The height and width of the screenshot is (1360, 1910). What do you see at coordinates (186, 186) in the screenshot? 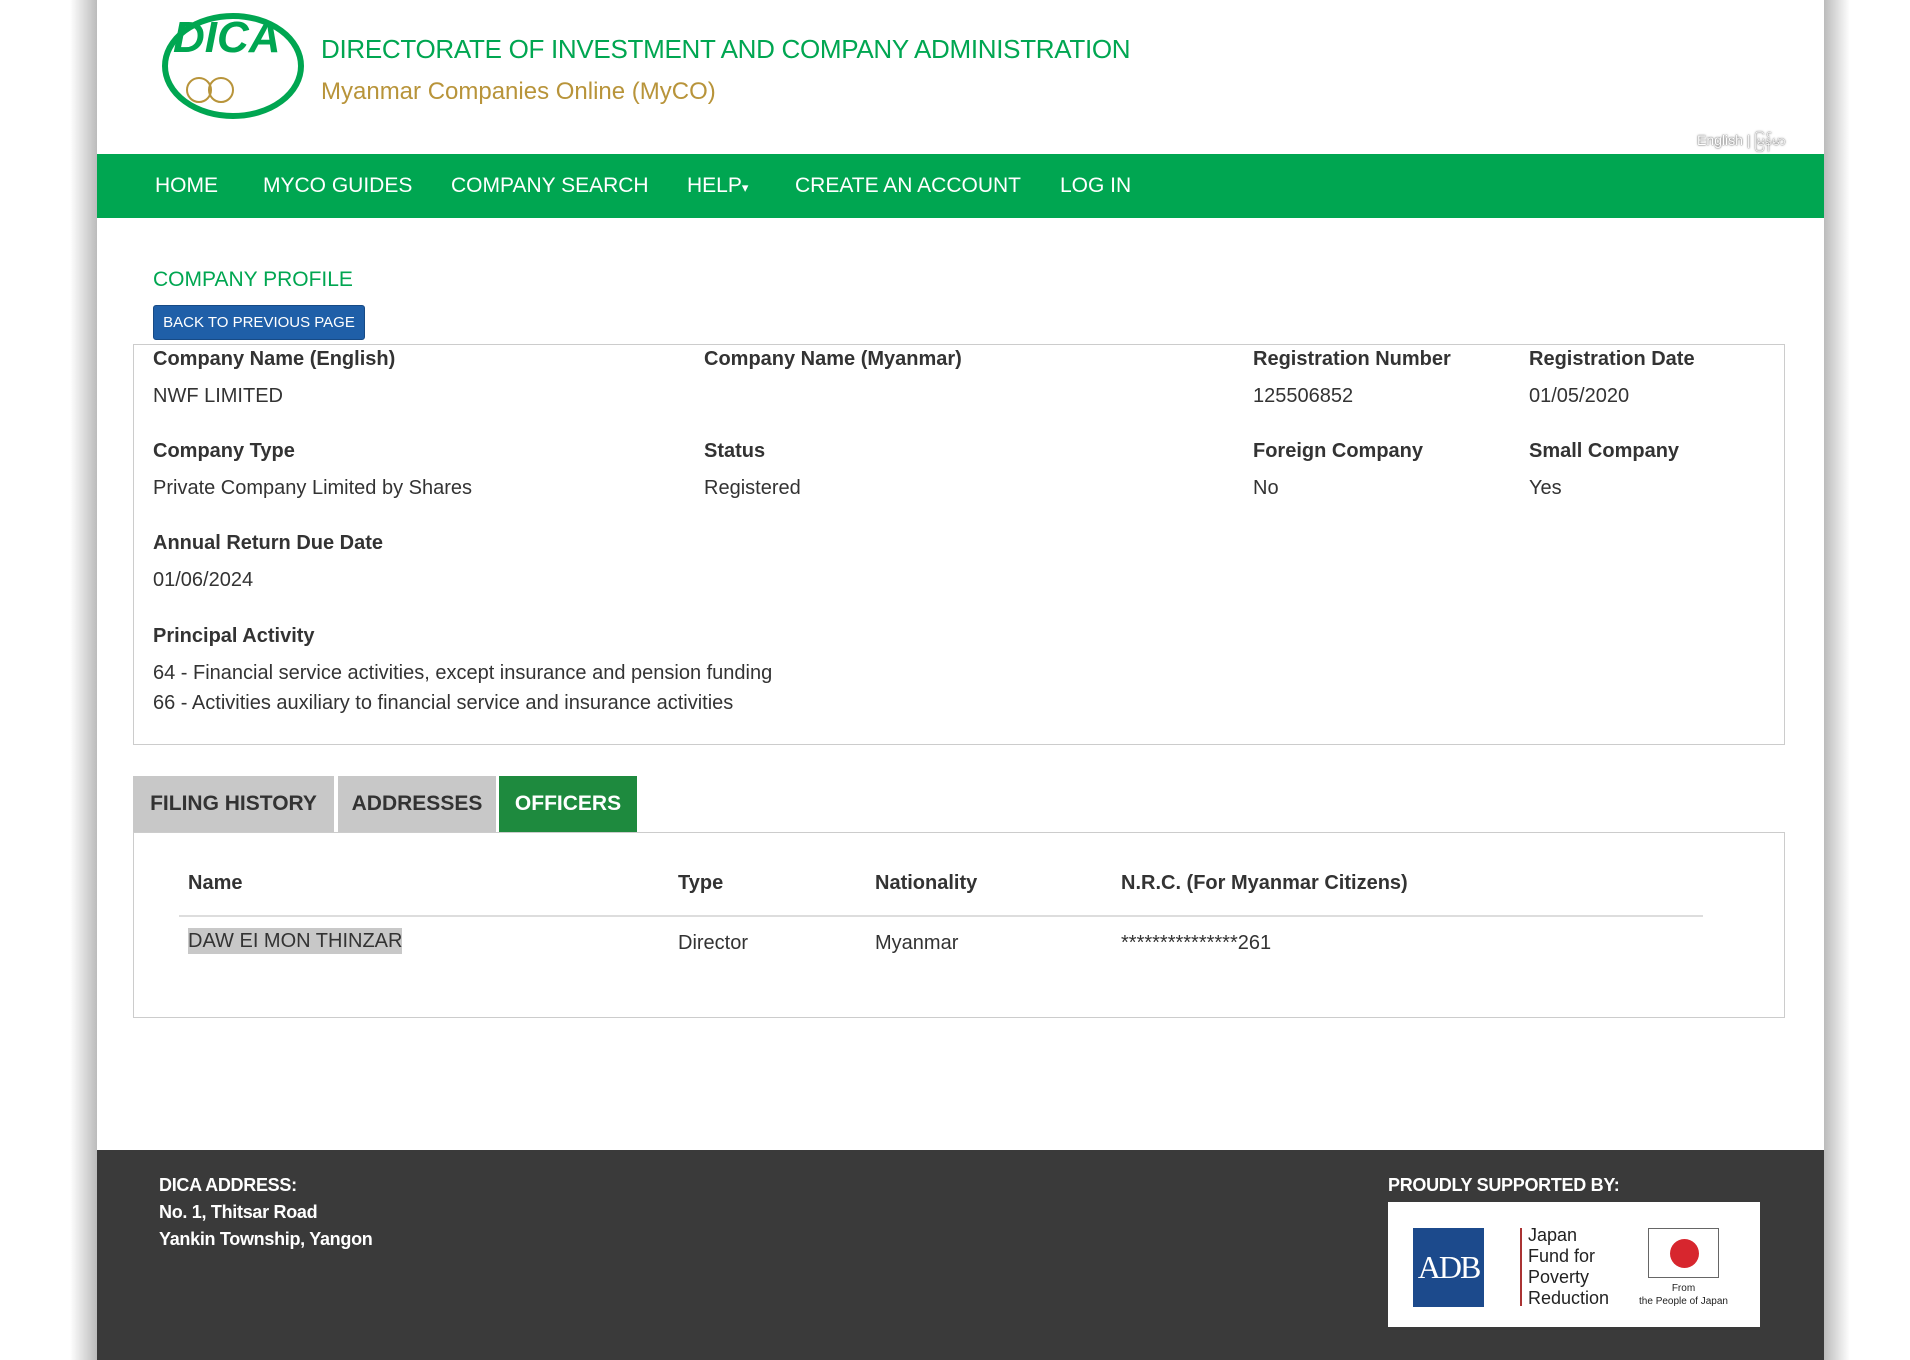
I see `nav-home: HOME` at bounding box center [186, 186].